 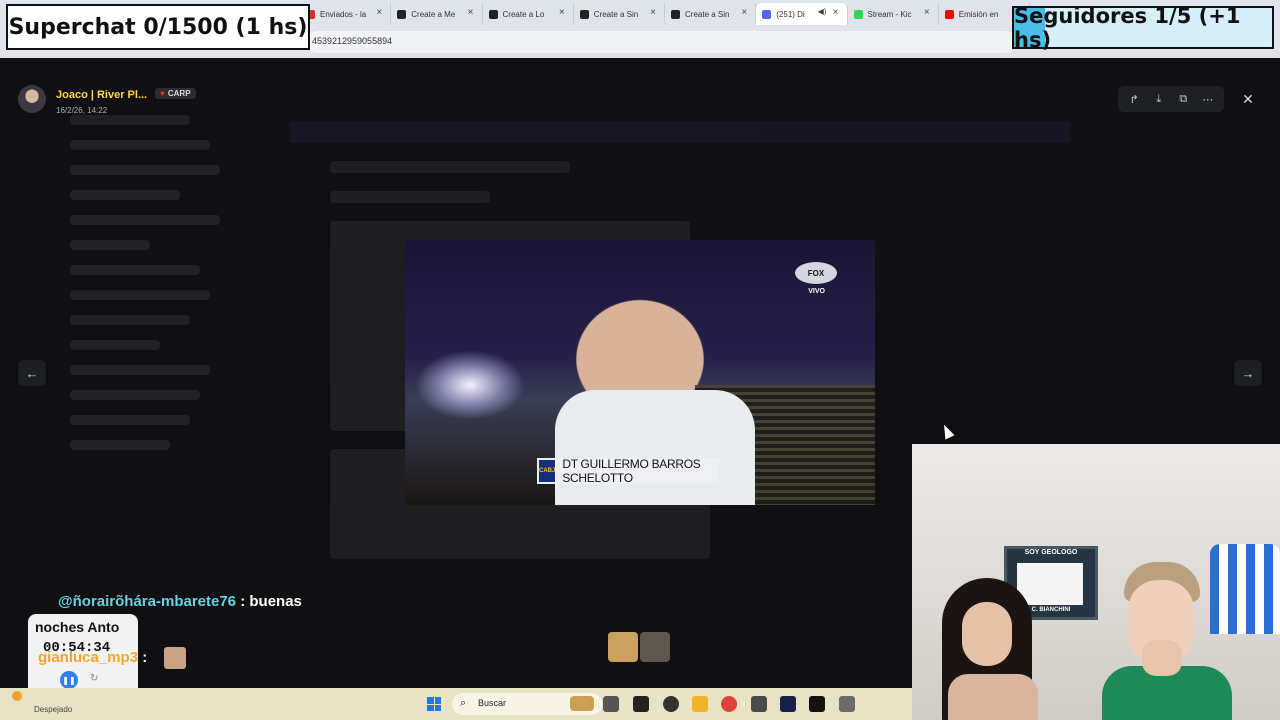 I want to click on previous-media-button: ←, so click(x=32, y=373).